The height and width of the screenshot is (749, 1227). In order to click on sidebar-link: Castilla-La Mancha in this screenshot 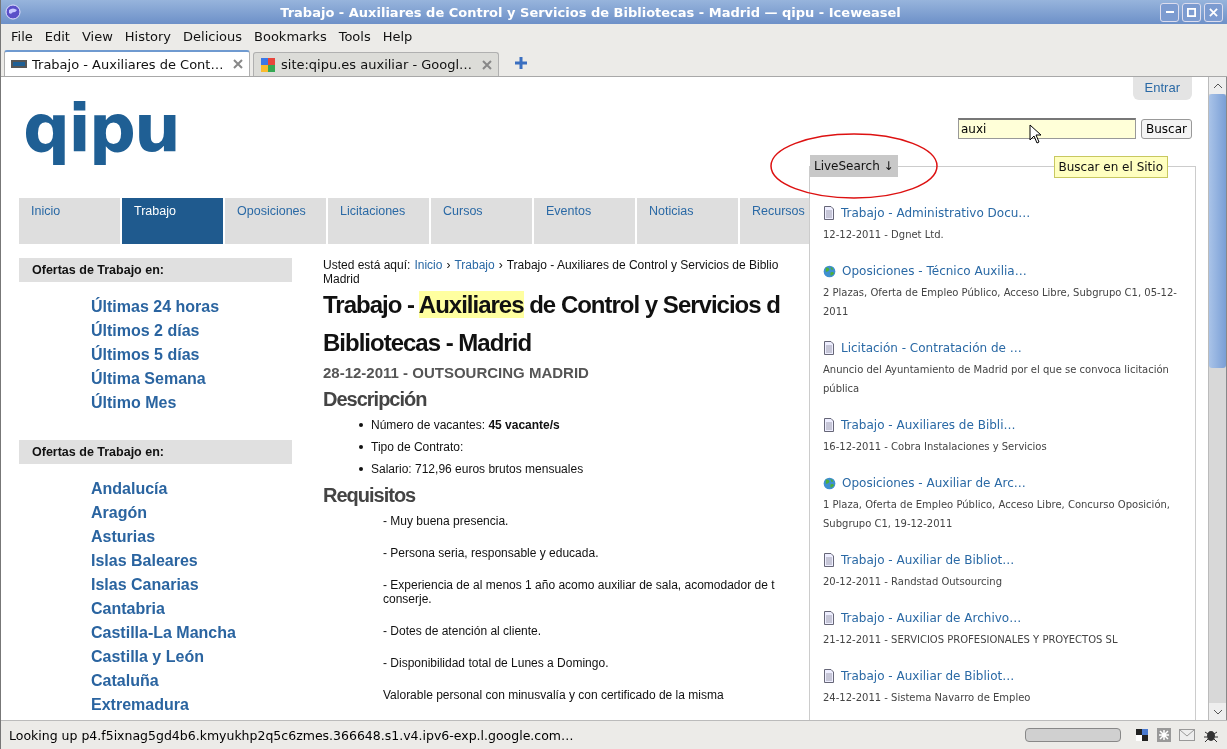, I will do `click(163, 633)`.